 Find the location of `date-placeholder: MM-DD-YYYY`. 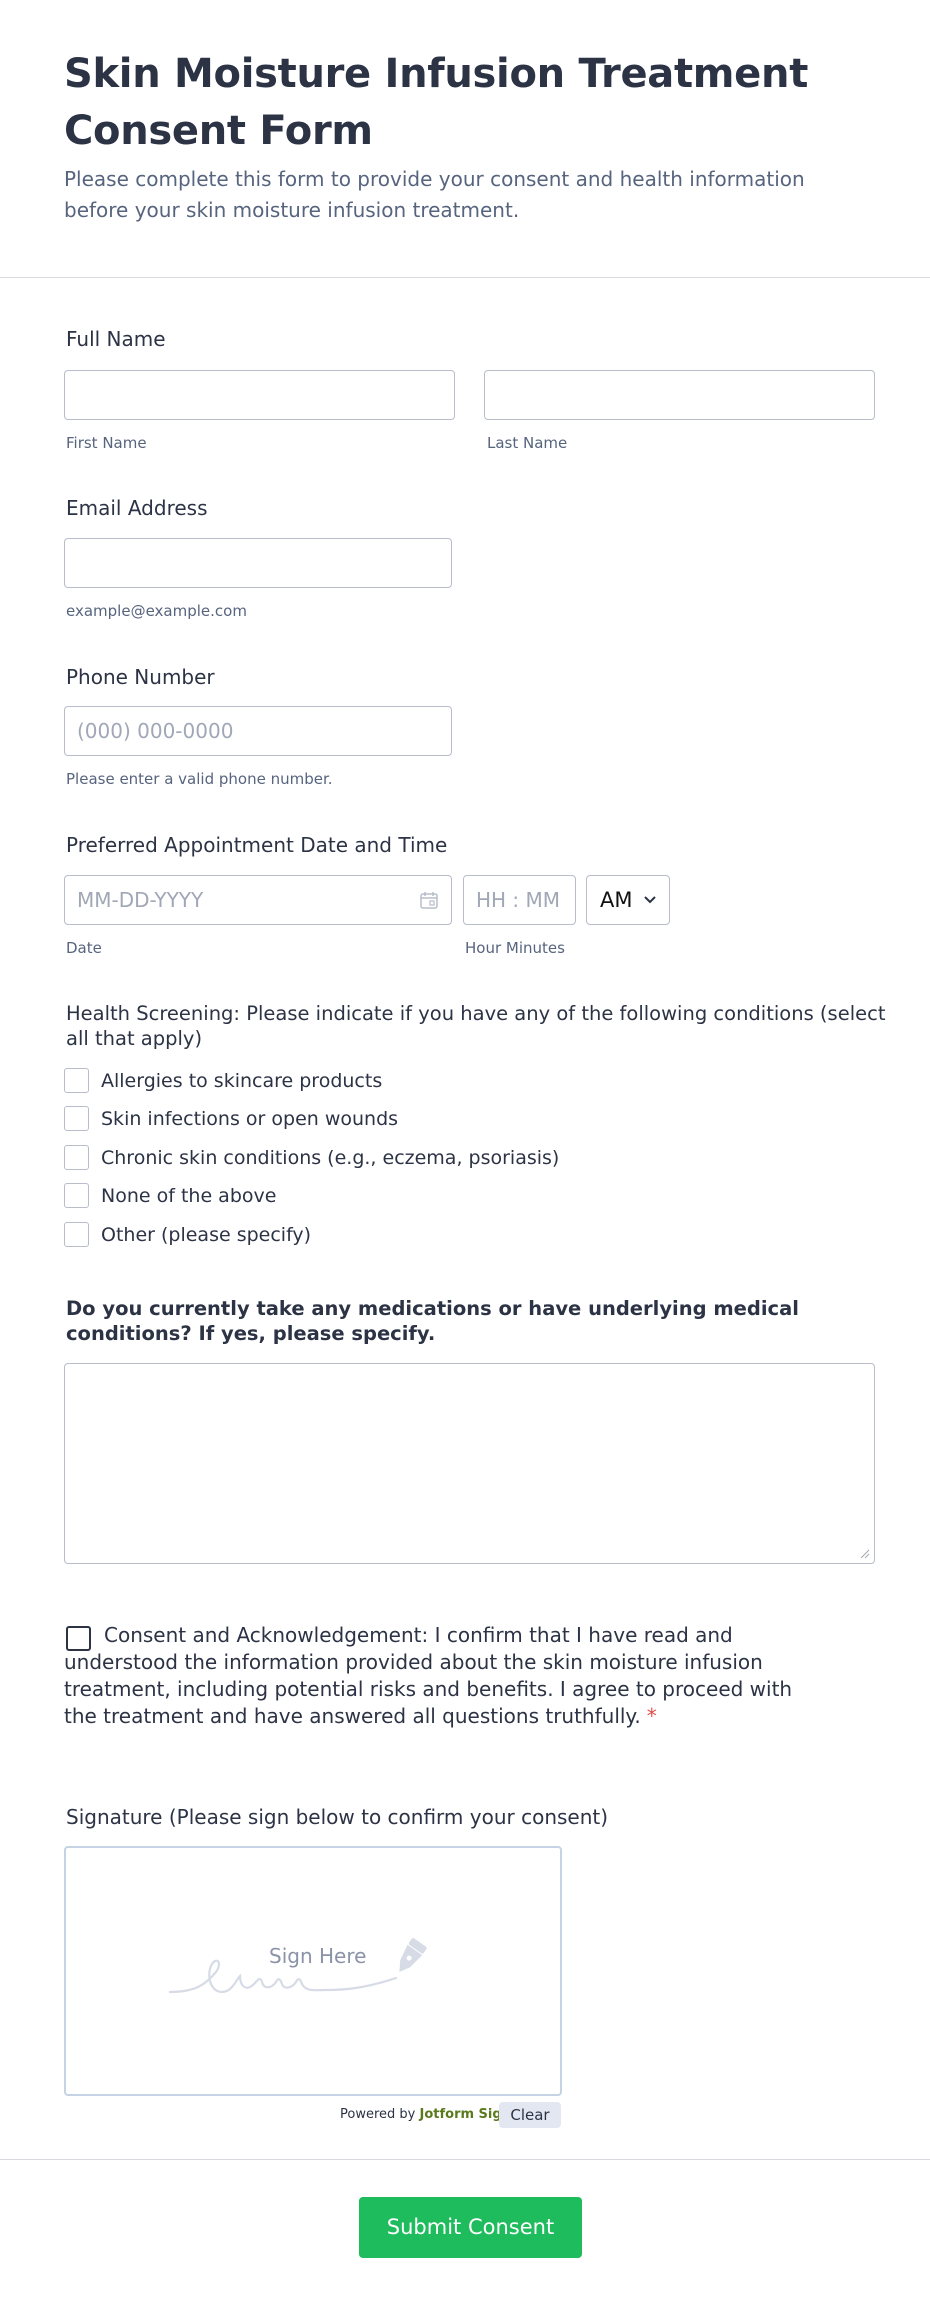

date-placeholder: MM-DD-YYYY is located at coordinates (140, 900).